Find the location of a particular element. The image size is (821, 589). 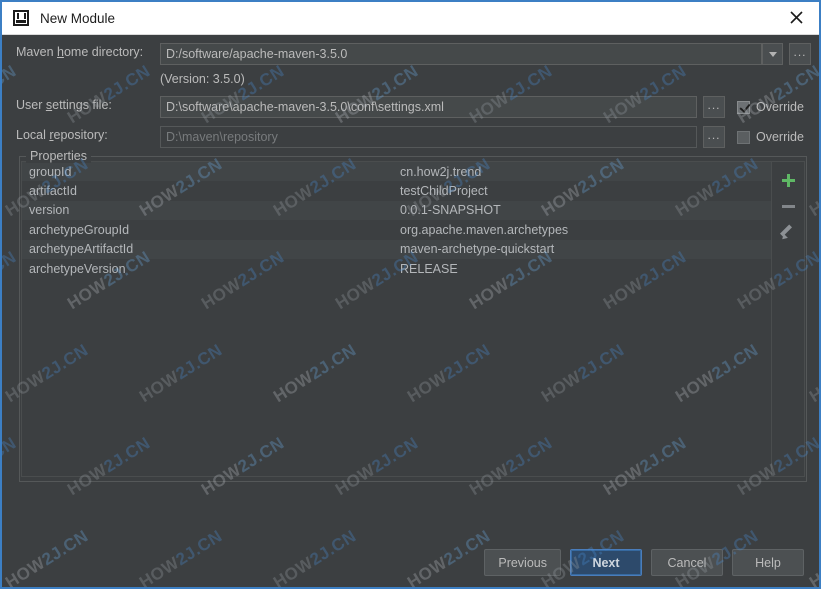

property-value: org.apache.maven.archetypes is located at coordinates (484, 229).